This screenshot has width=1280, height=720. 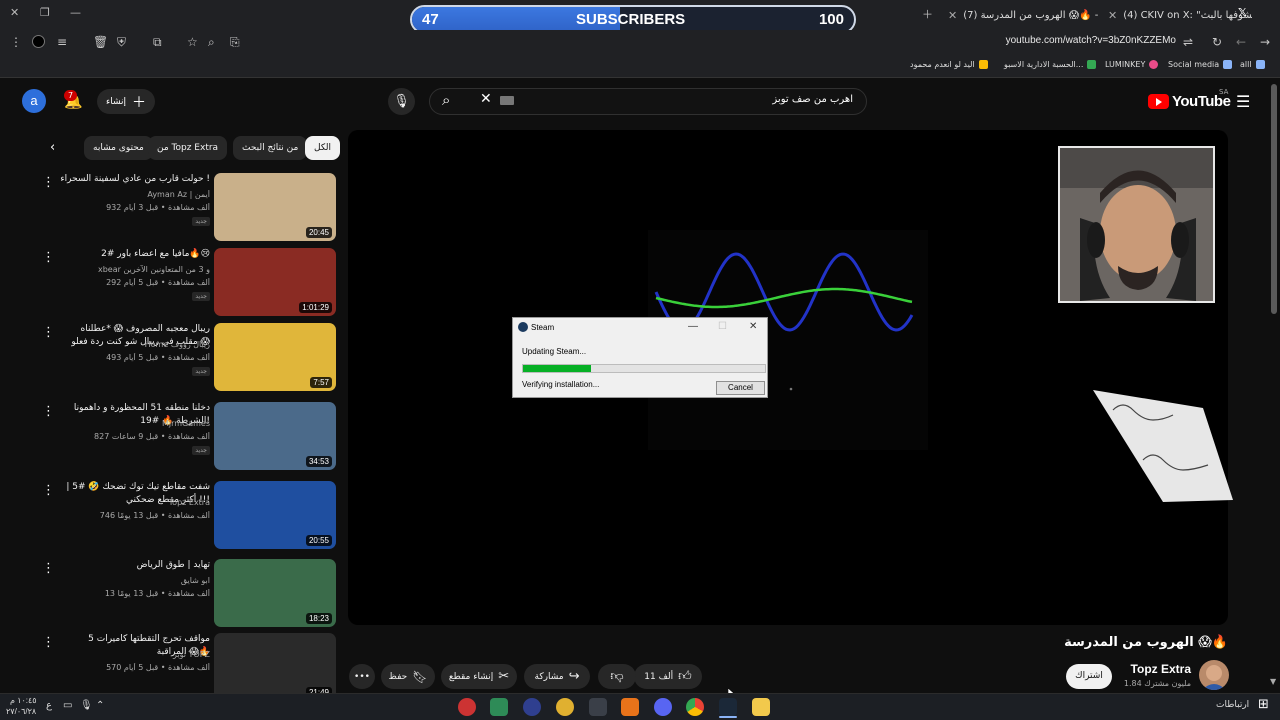 What do you see at coordinates (270, 148) in the screenshot?
I see `chip-from-search: من نتائج البحث` at bounding box center [270, 148].